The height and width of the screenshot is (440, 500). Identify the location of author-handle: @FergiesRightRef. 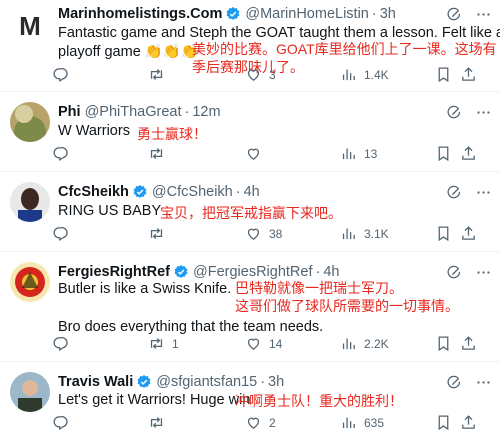
(252, 272).